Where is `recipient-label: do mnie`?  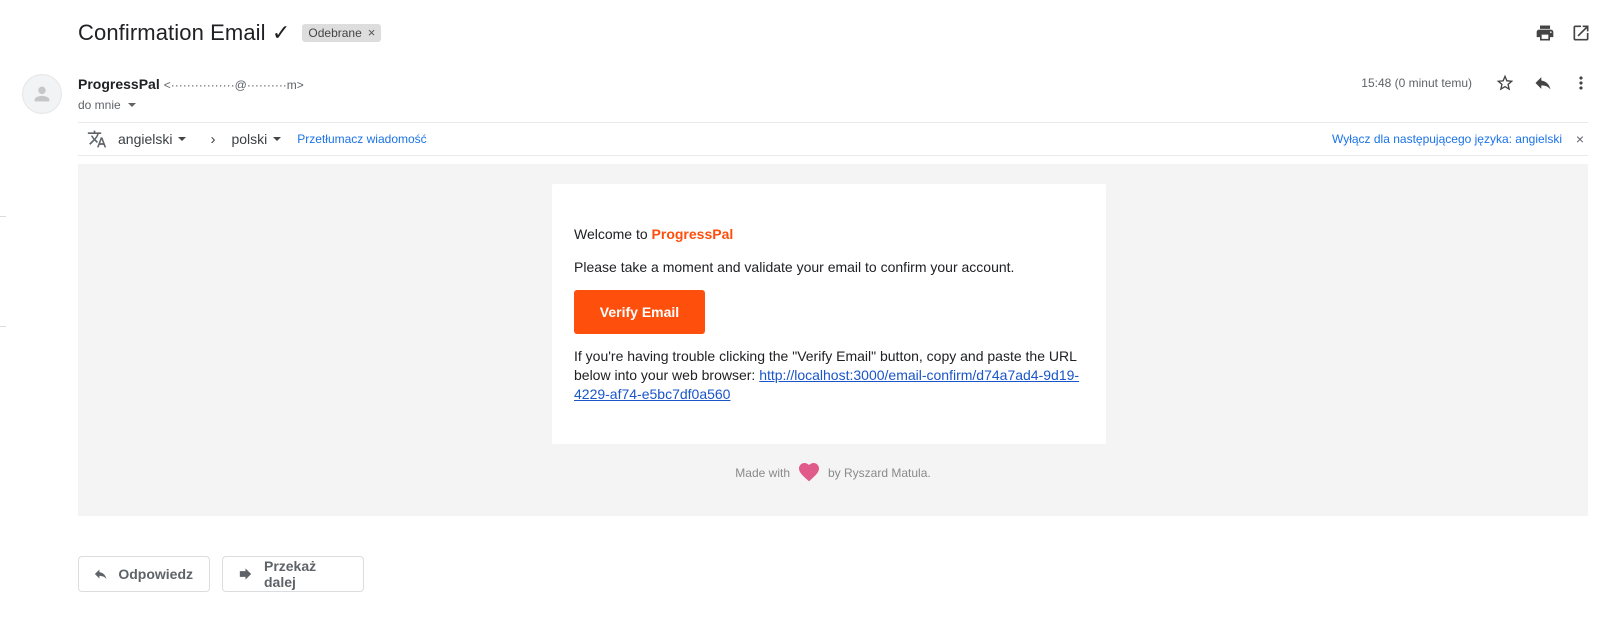 recipient-label: do mnie is located at coordinates (99, 105).